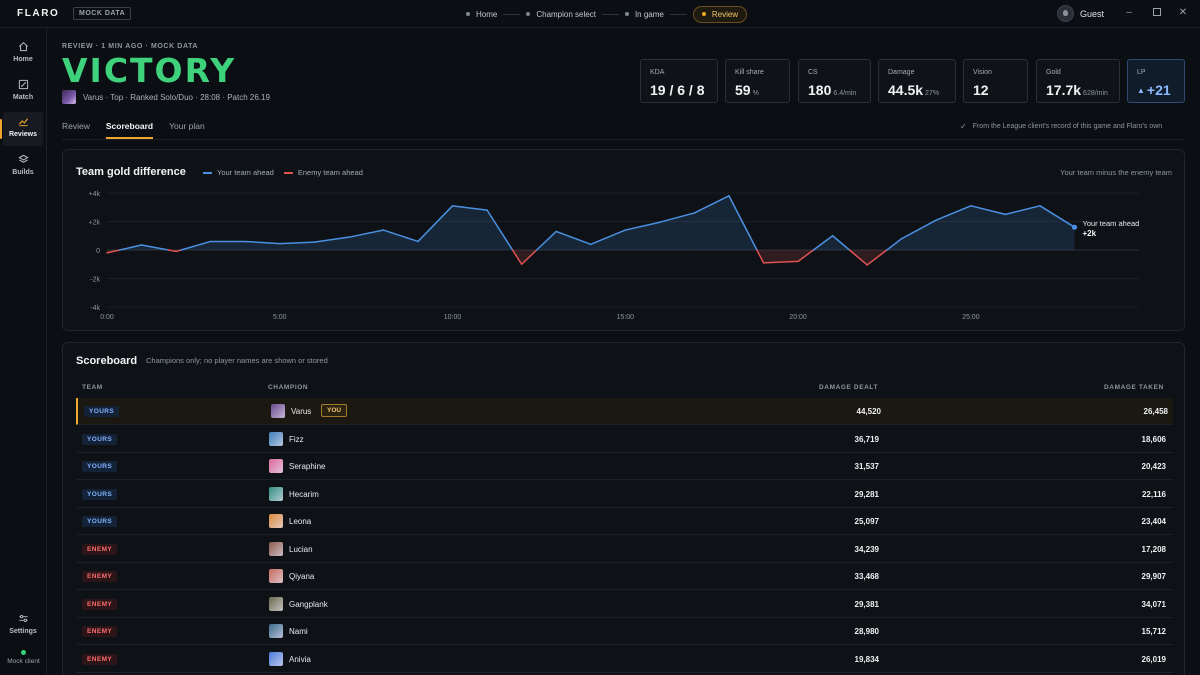 The width and height of the screenshot is (1200, 675). What do you see at coordinates (296, 439) in the screenshot?
I see `champion-name: Fizz` at bounding box center [296, 439].